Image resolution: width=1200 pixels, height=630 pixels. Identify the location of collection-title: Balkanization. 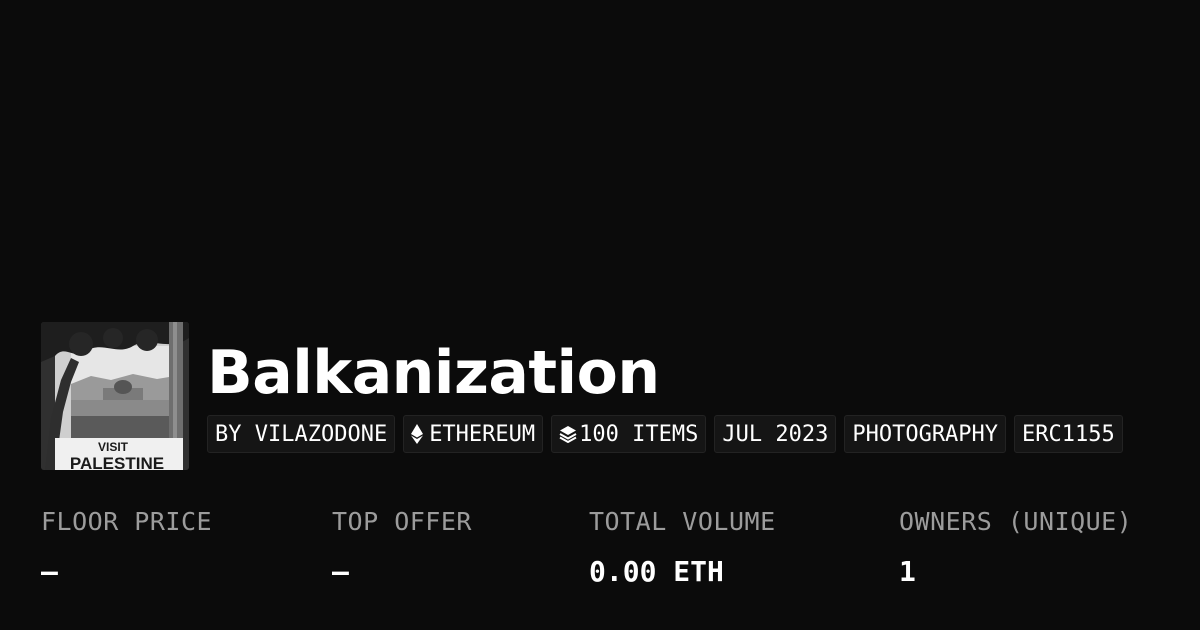
(433, 373).